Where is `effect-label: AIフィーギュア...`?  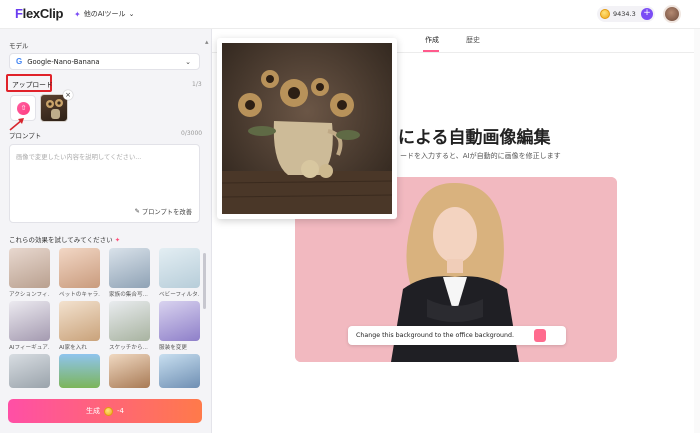
effect-label: AIフィーギュア... is located at coordinates (29, 348).